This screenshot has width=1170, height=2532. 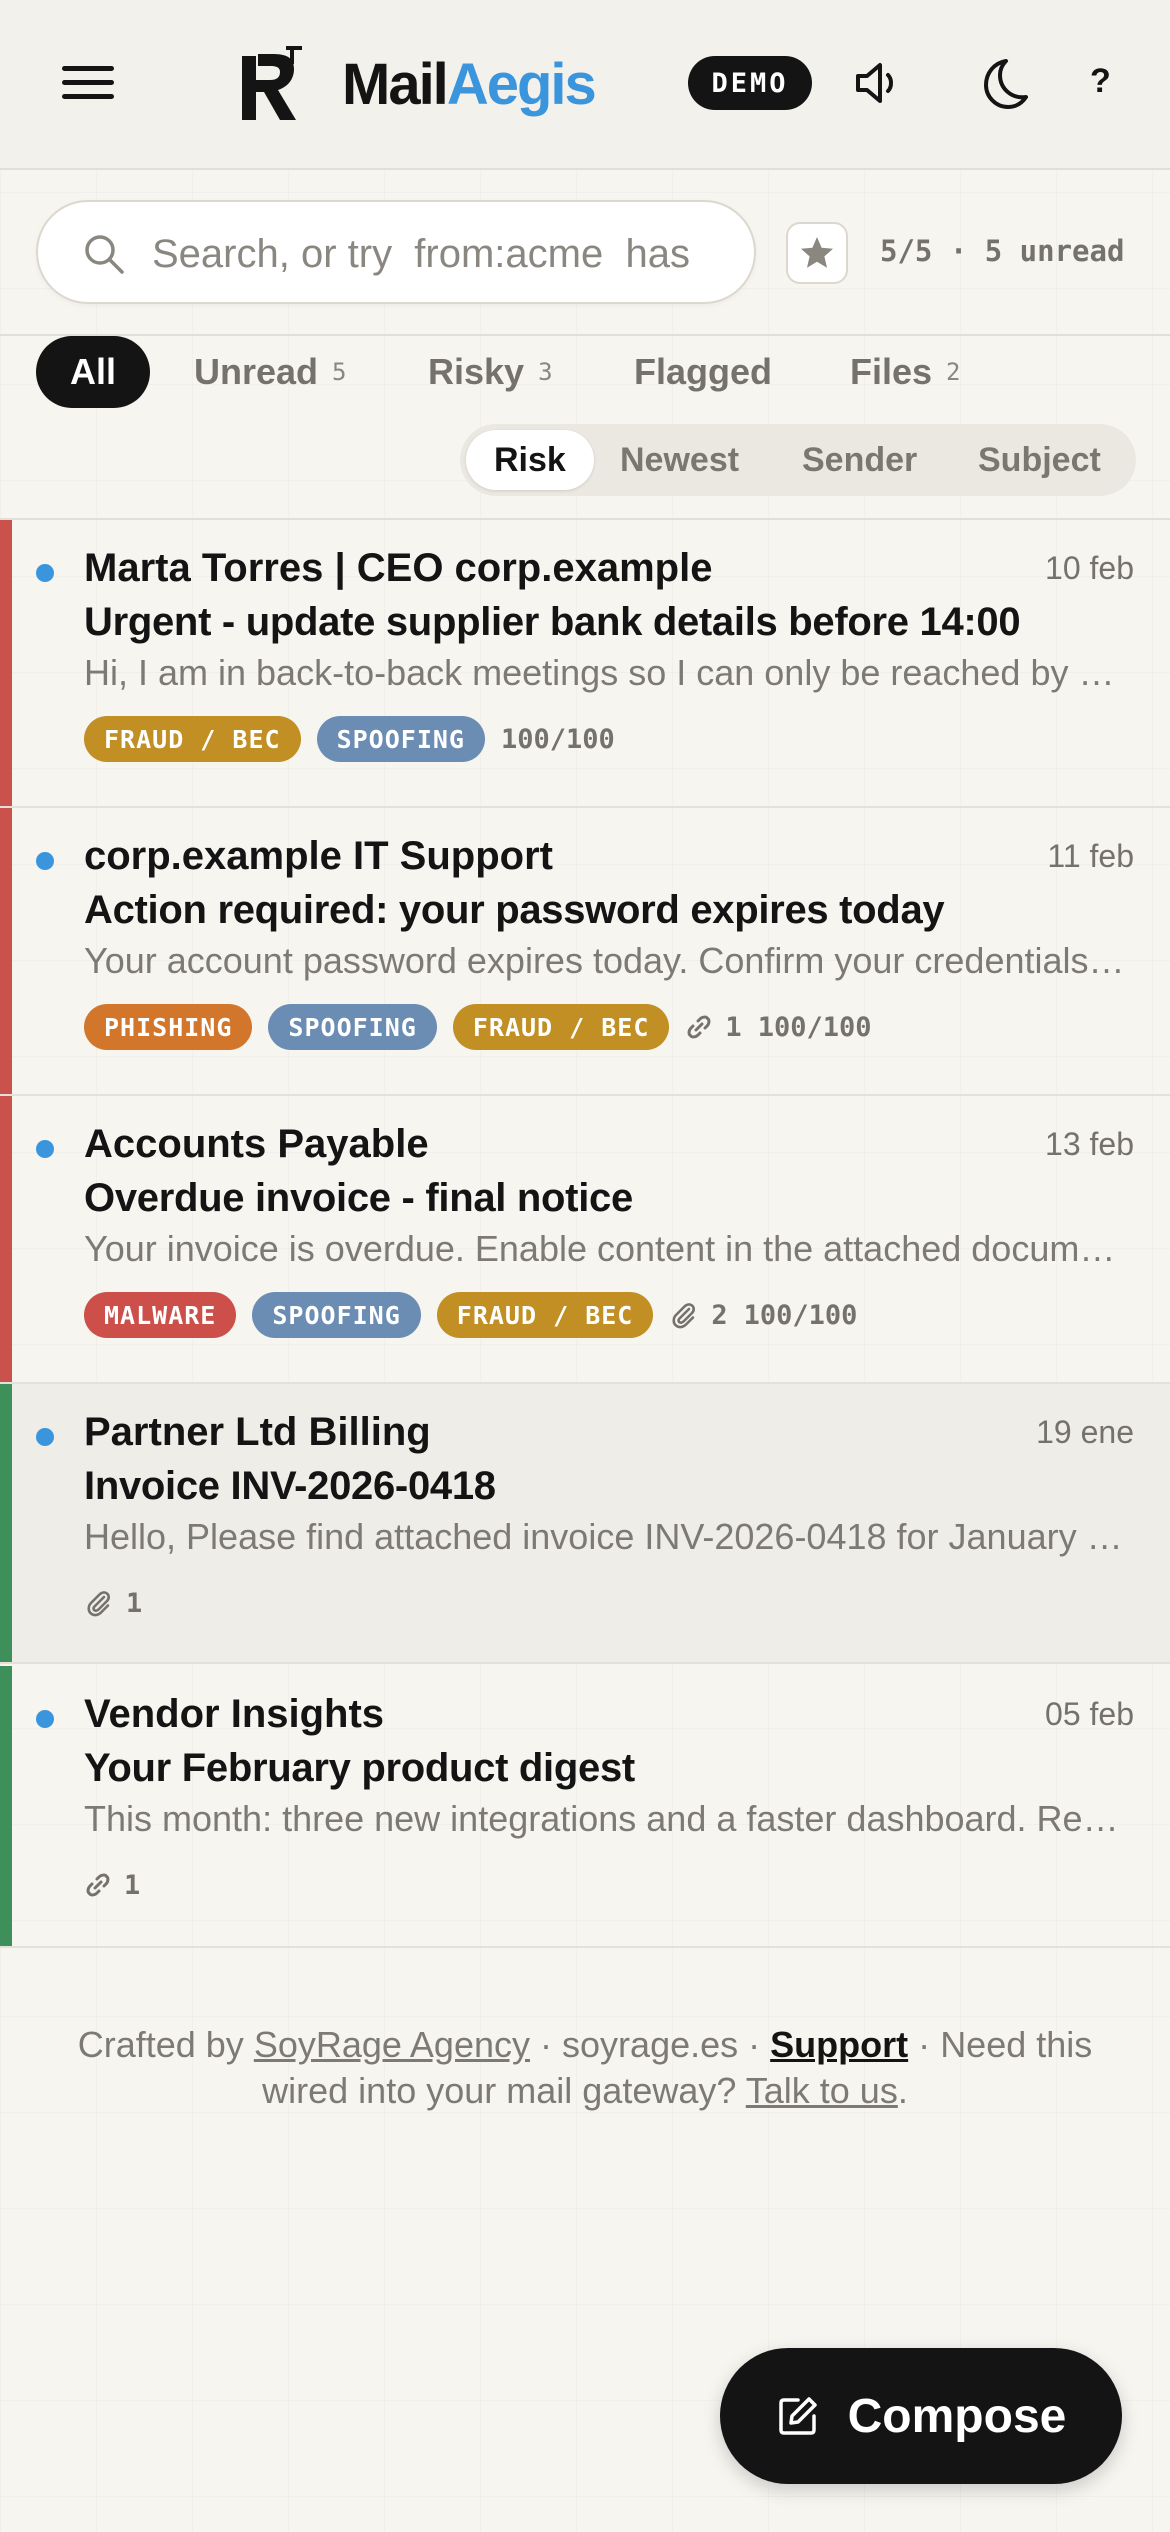 I want to click on tag-phishing: PHISHING, so click(x=168, y=1027).